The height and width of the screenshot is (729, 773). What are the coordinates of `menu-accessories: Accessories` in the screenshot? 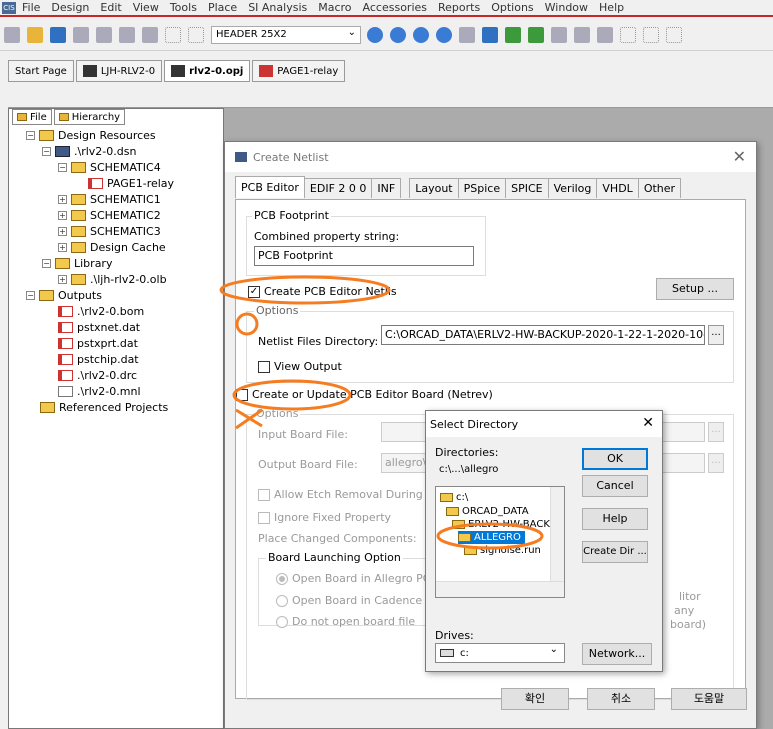 It's located at (395, 7).